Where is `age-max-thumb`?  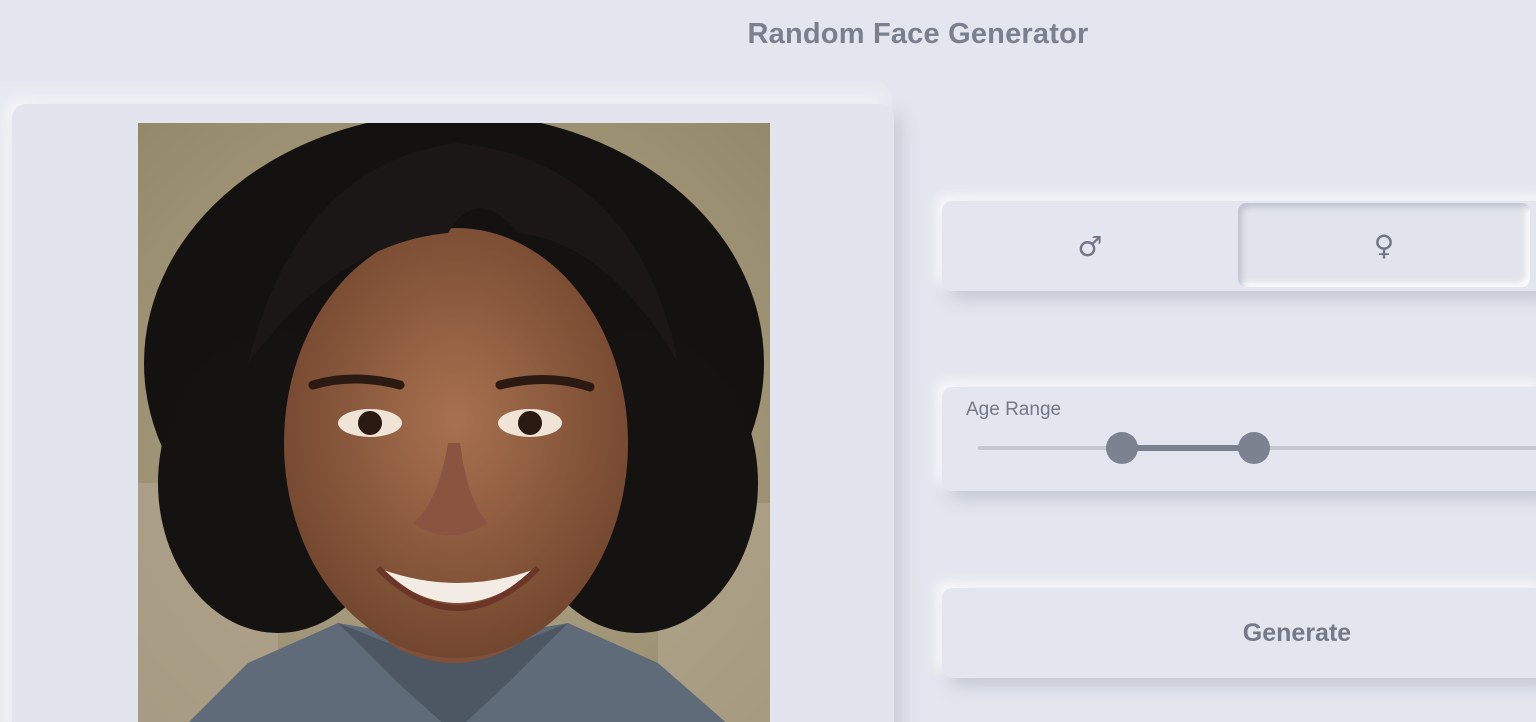 age-max-thumb is located at coordinates (1254, 448).